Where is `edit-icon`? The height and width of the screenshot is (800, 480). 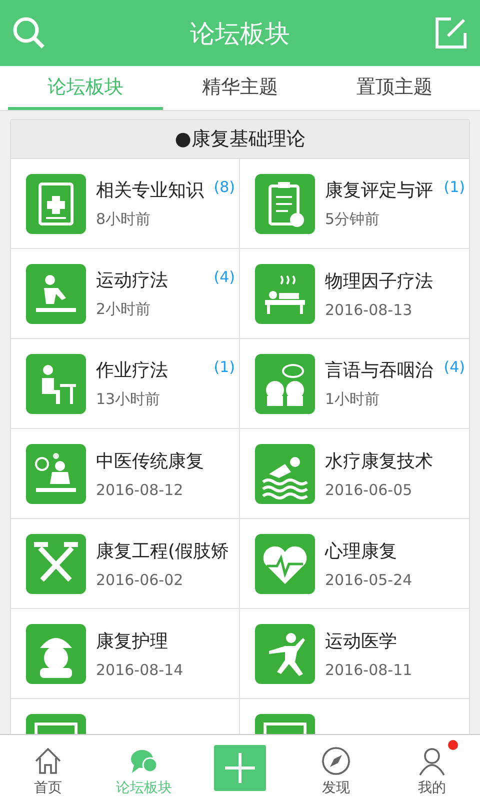 edit-icon is located at coordinates (451, 33).